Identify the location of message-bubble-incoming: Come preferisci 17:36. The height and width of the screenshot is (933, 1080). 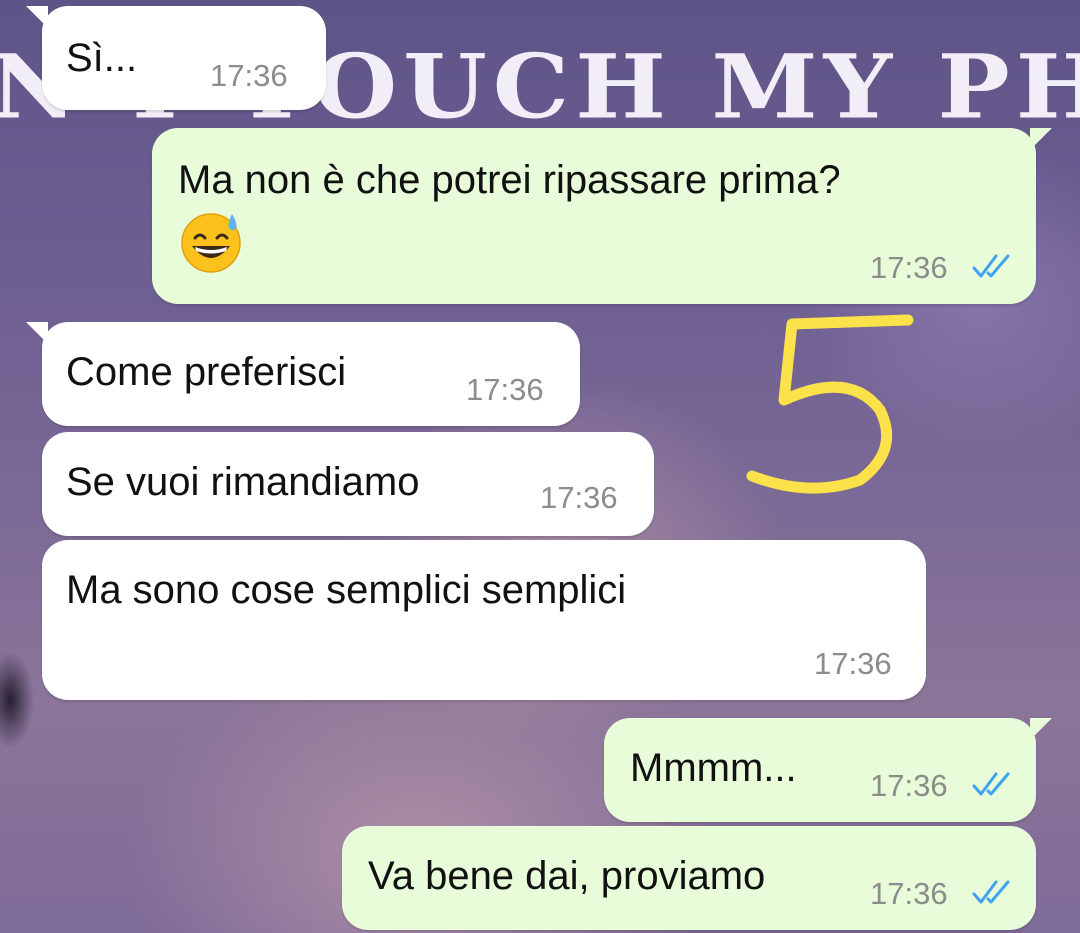
(303, 374).